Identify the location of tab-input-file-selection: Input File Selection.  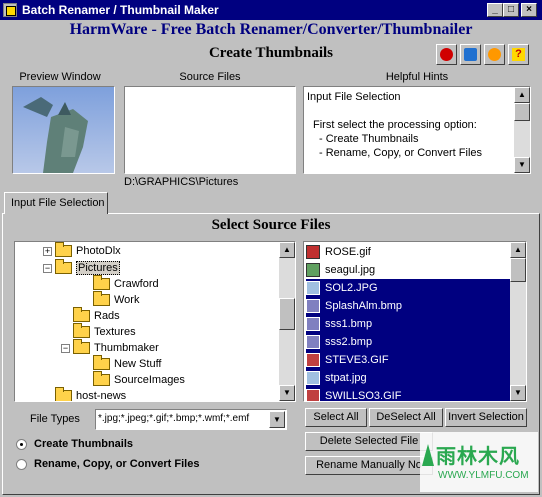
(56, 203).